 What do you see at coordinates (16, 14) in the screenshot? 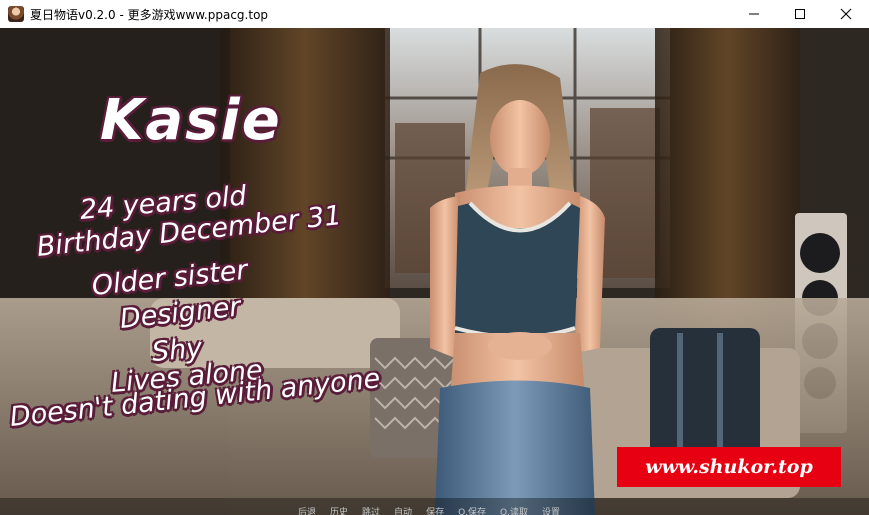
I see `app-icon` at bounding box center [16, 14].